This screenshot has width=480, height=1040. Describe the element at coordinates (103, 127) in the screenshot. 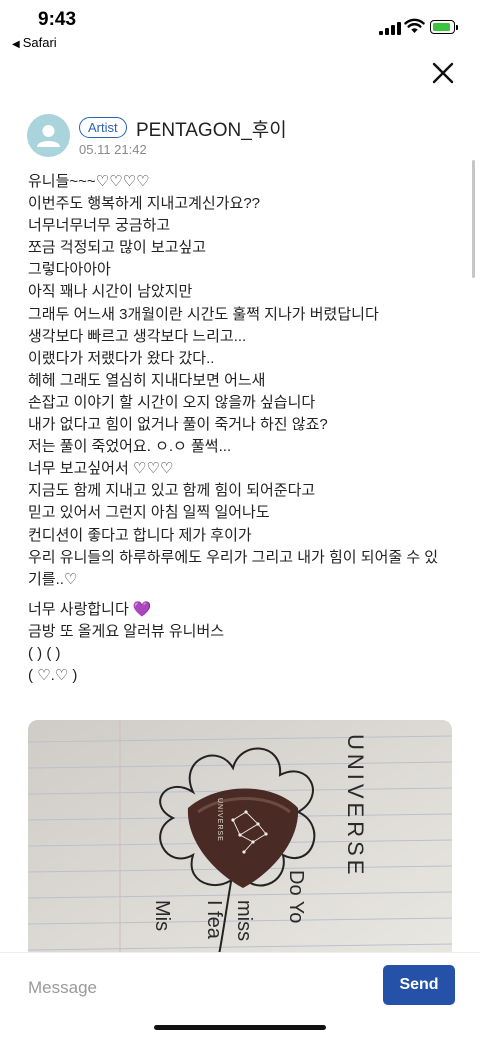

I see `artist-badge: Artist` at that location.